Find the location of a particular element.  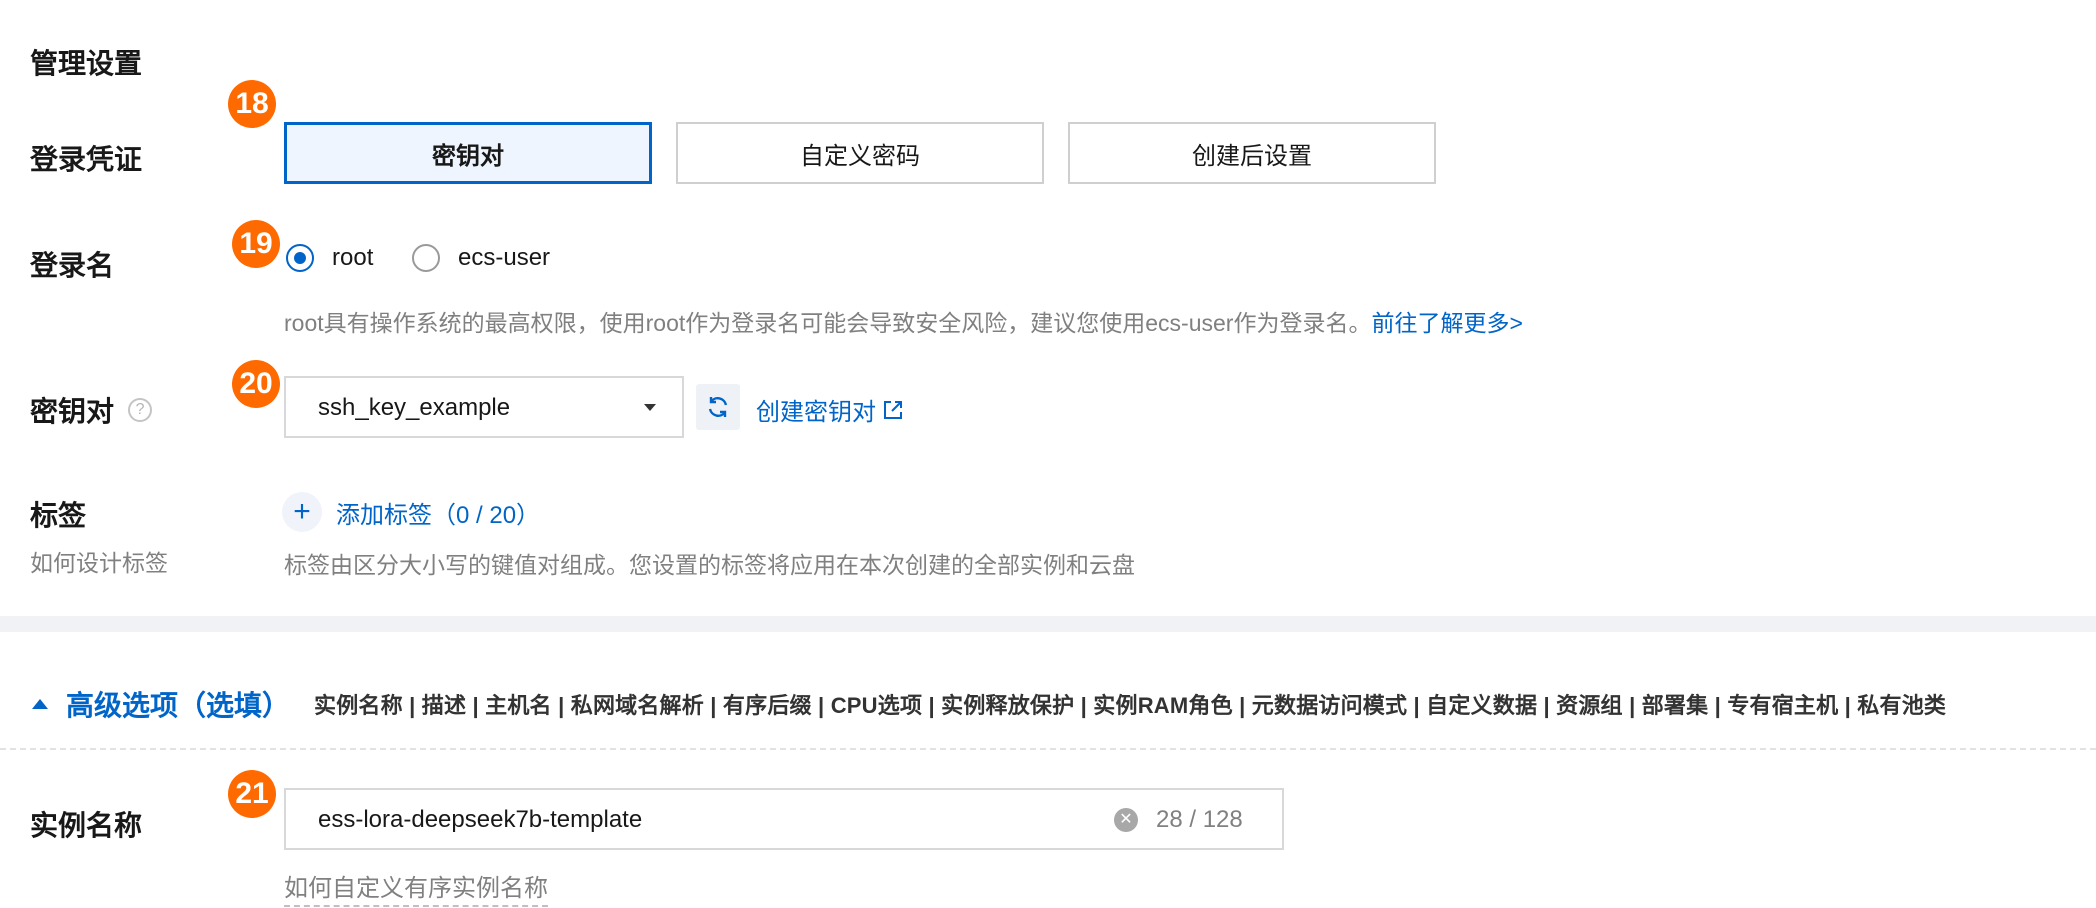

question-circle-icon: ? is located at coordinates (140, 410).